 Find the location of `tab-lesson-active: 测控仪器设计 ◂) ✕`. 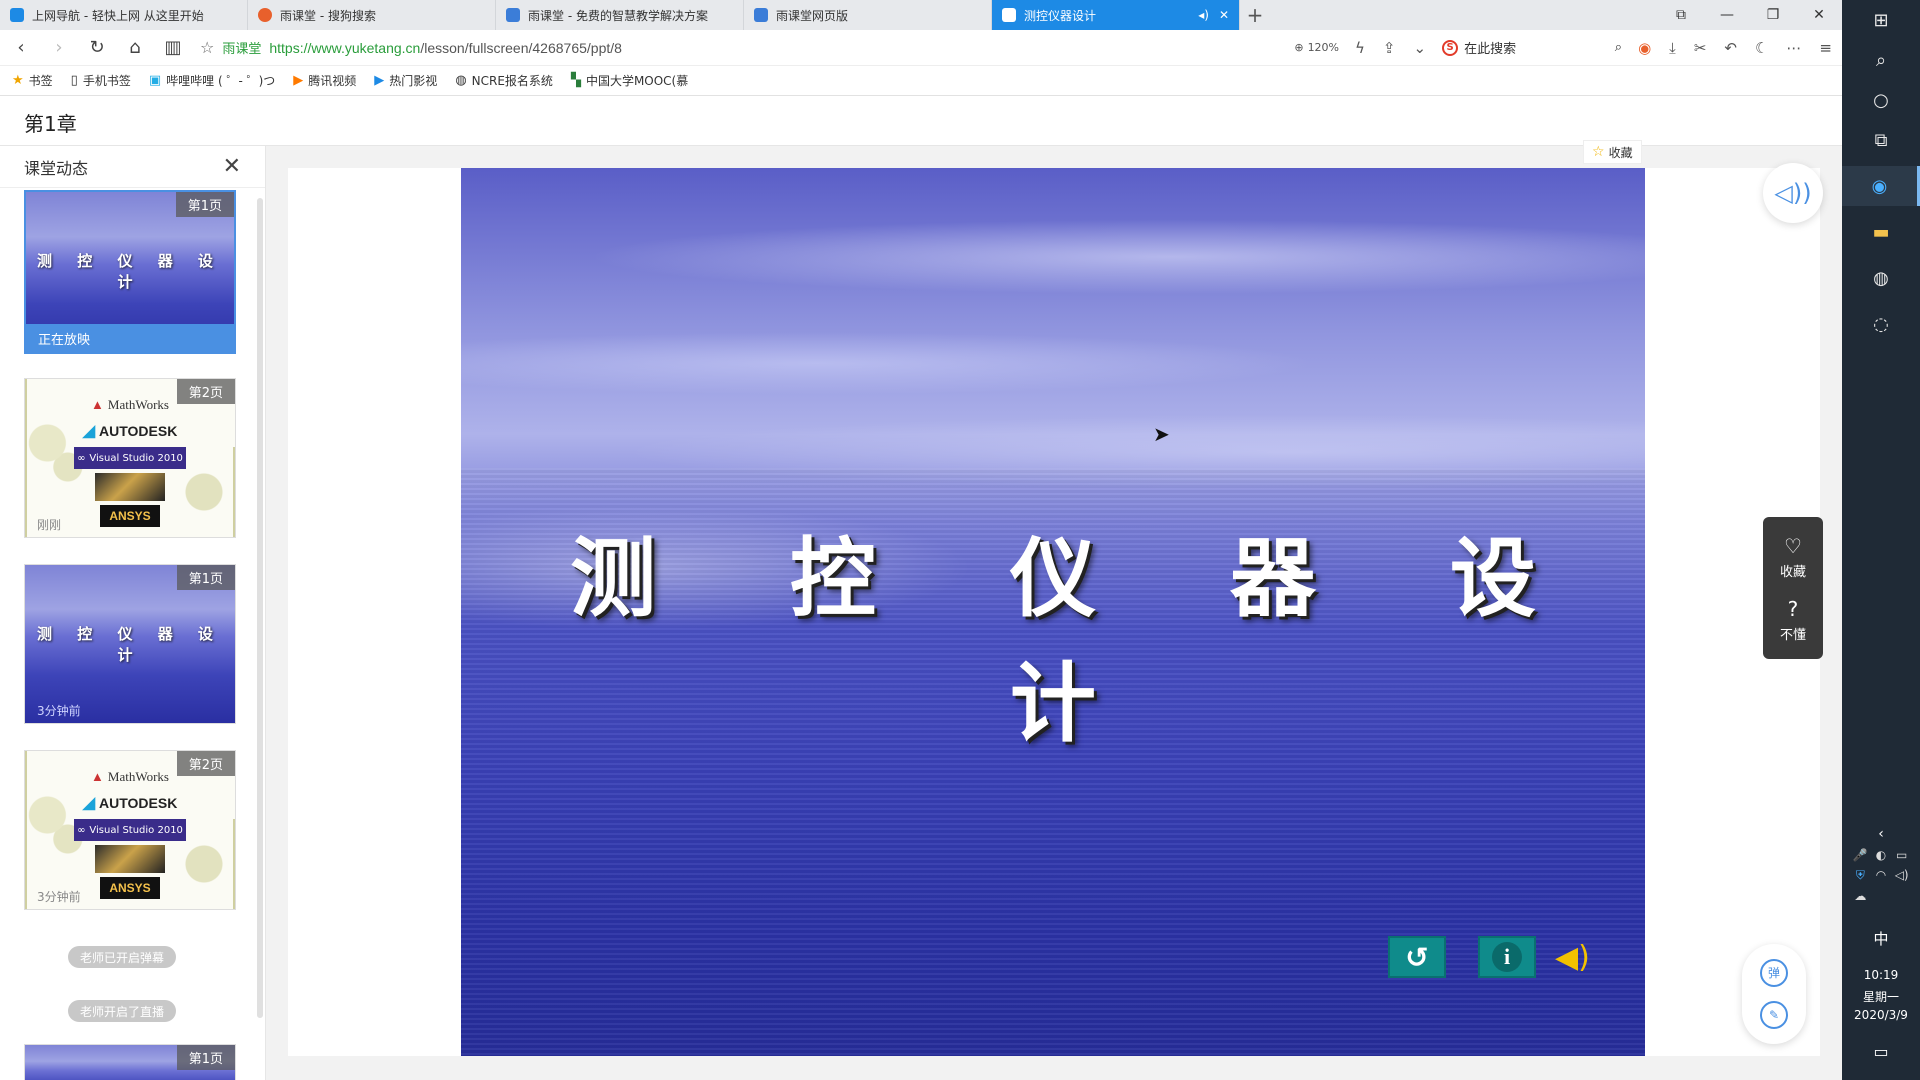

tab-lesson-active: 测控仪器设计 ◂) ✕ is located at coordinates (1116, 15).